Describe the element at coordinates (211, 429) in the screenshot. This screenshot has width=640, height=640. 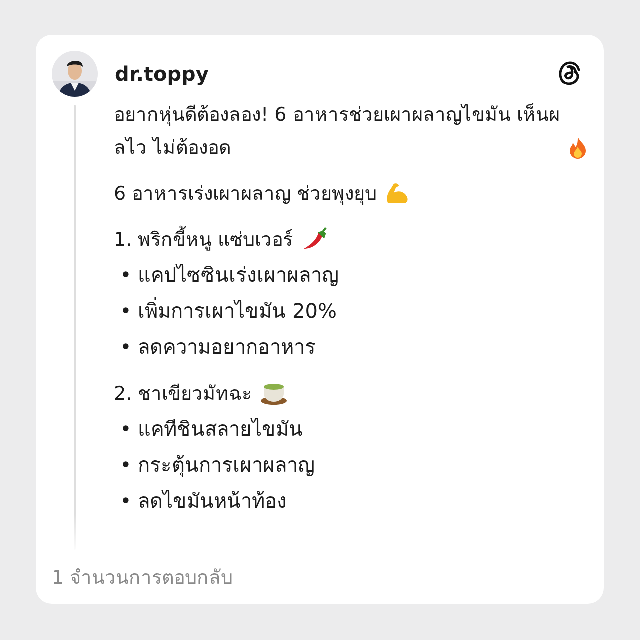
I see `bullet-point: • แคทีชินสลายไขมัน` at that location.